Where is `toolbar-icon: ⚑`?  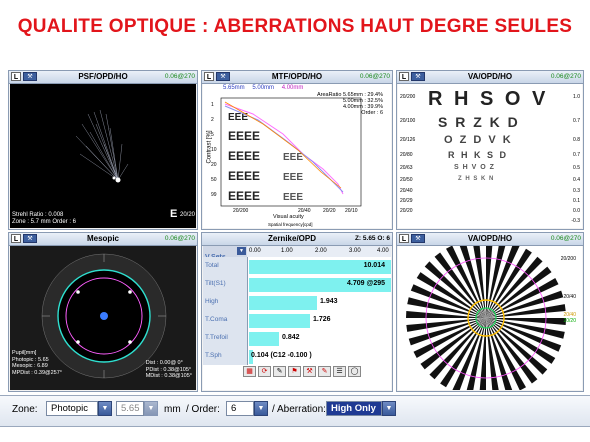 toolbar-icon: ⚑ is located at coordinates (294, 371).